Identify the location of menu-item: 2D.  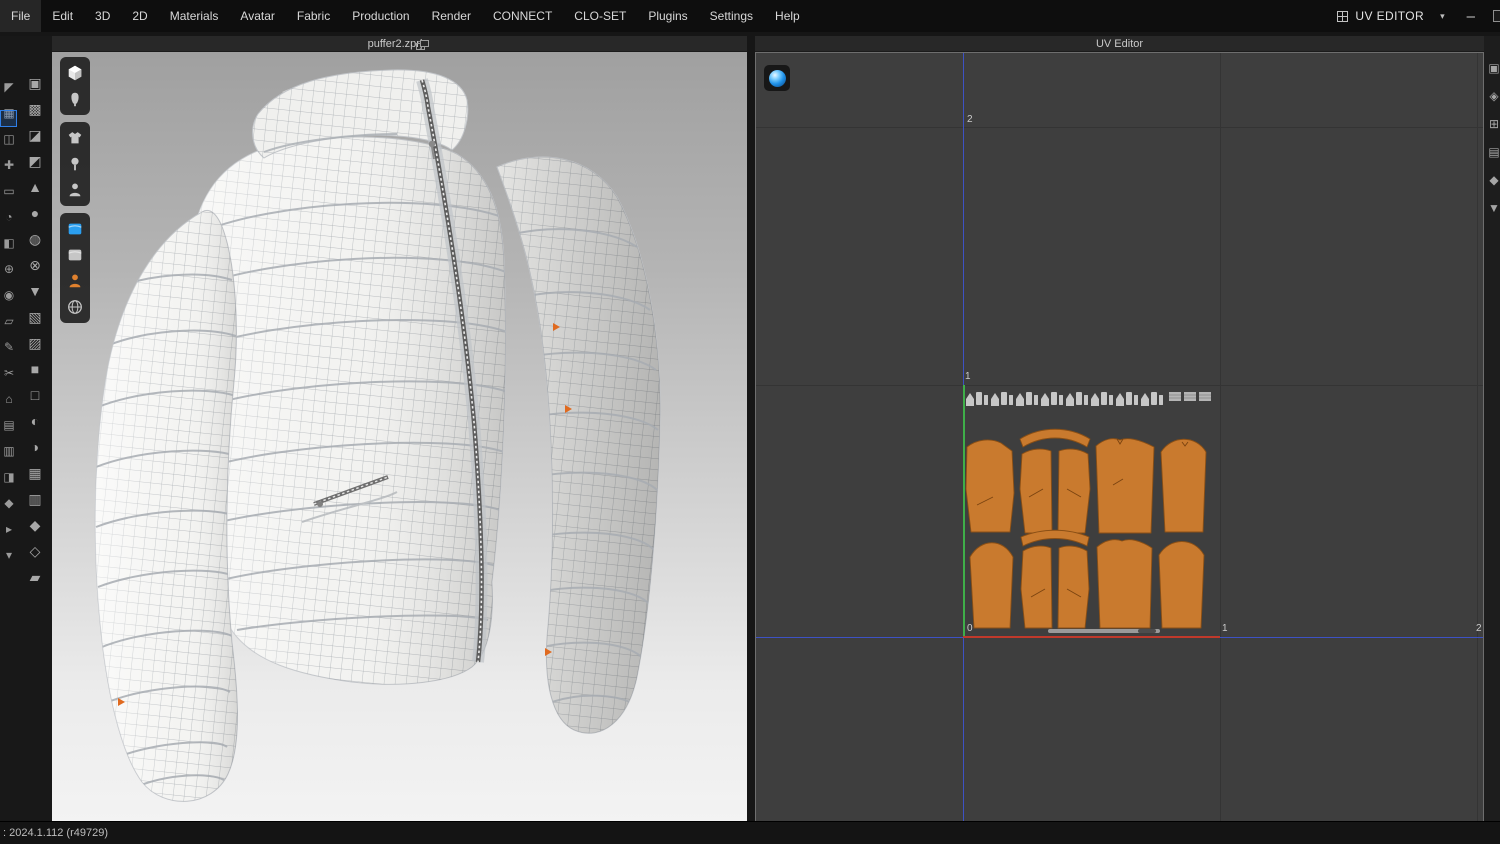
(139, 16).